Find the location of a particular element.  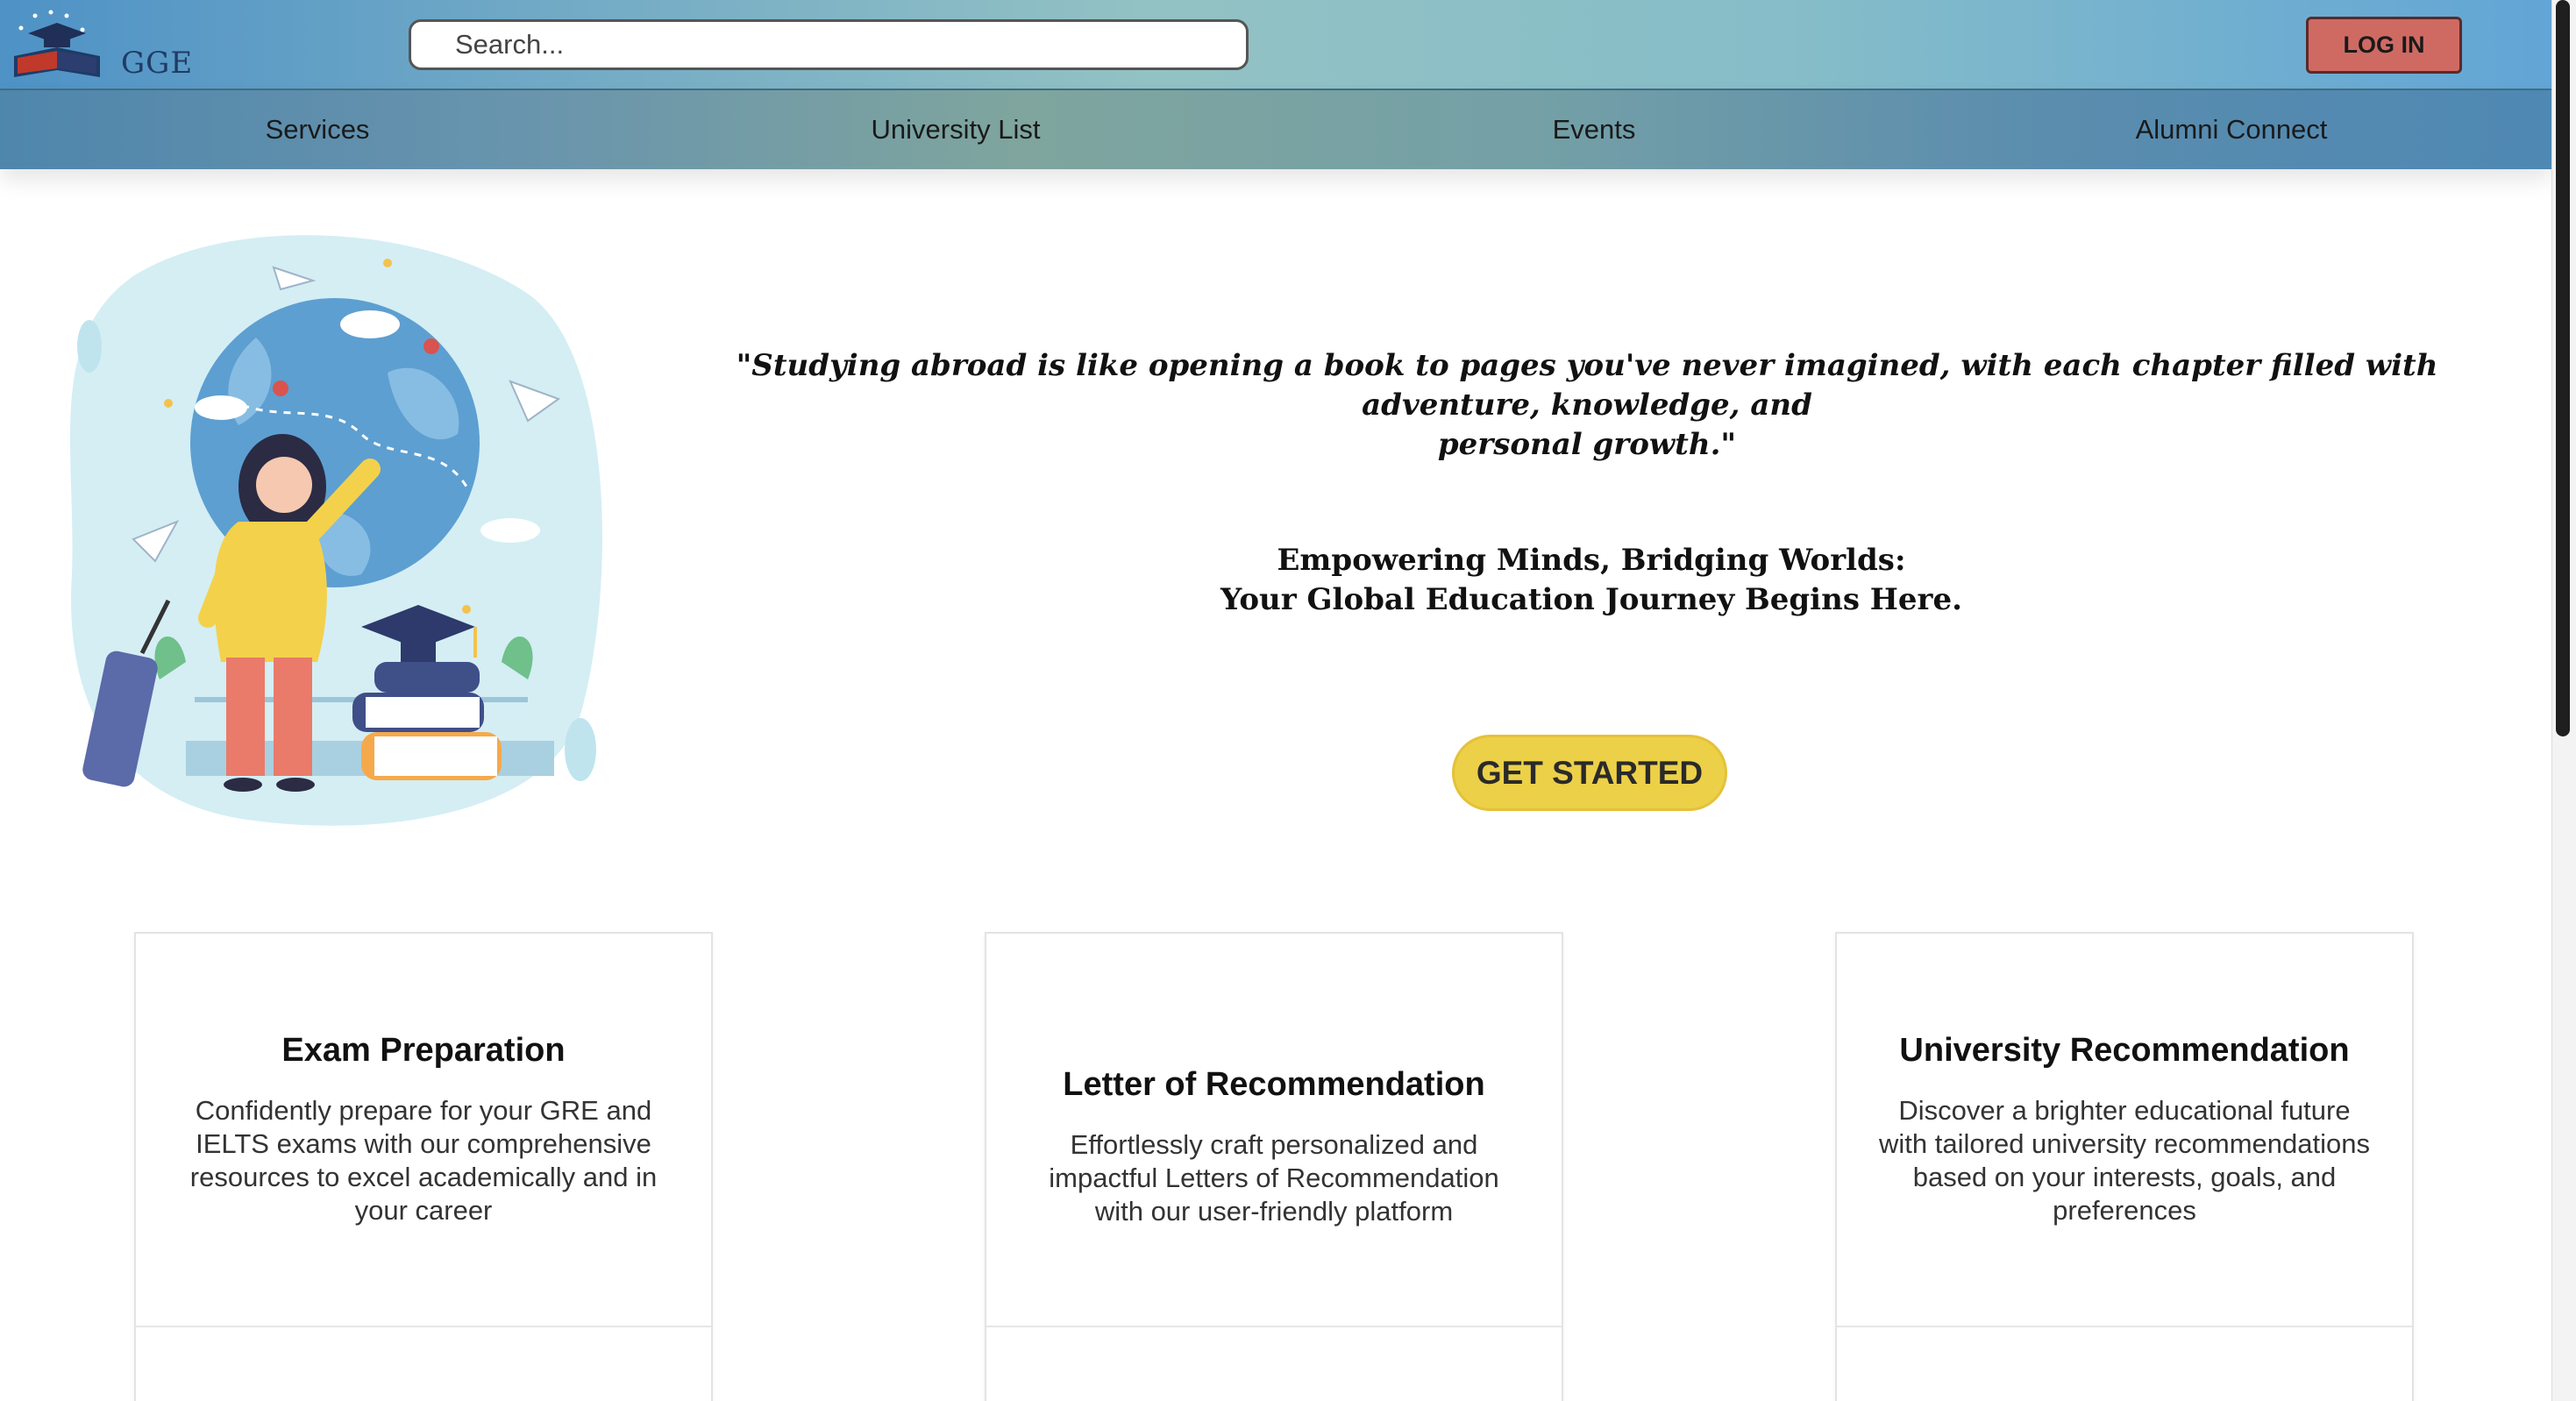

get-started-button: GET STARTED is located at coordinates (1589, 773).